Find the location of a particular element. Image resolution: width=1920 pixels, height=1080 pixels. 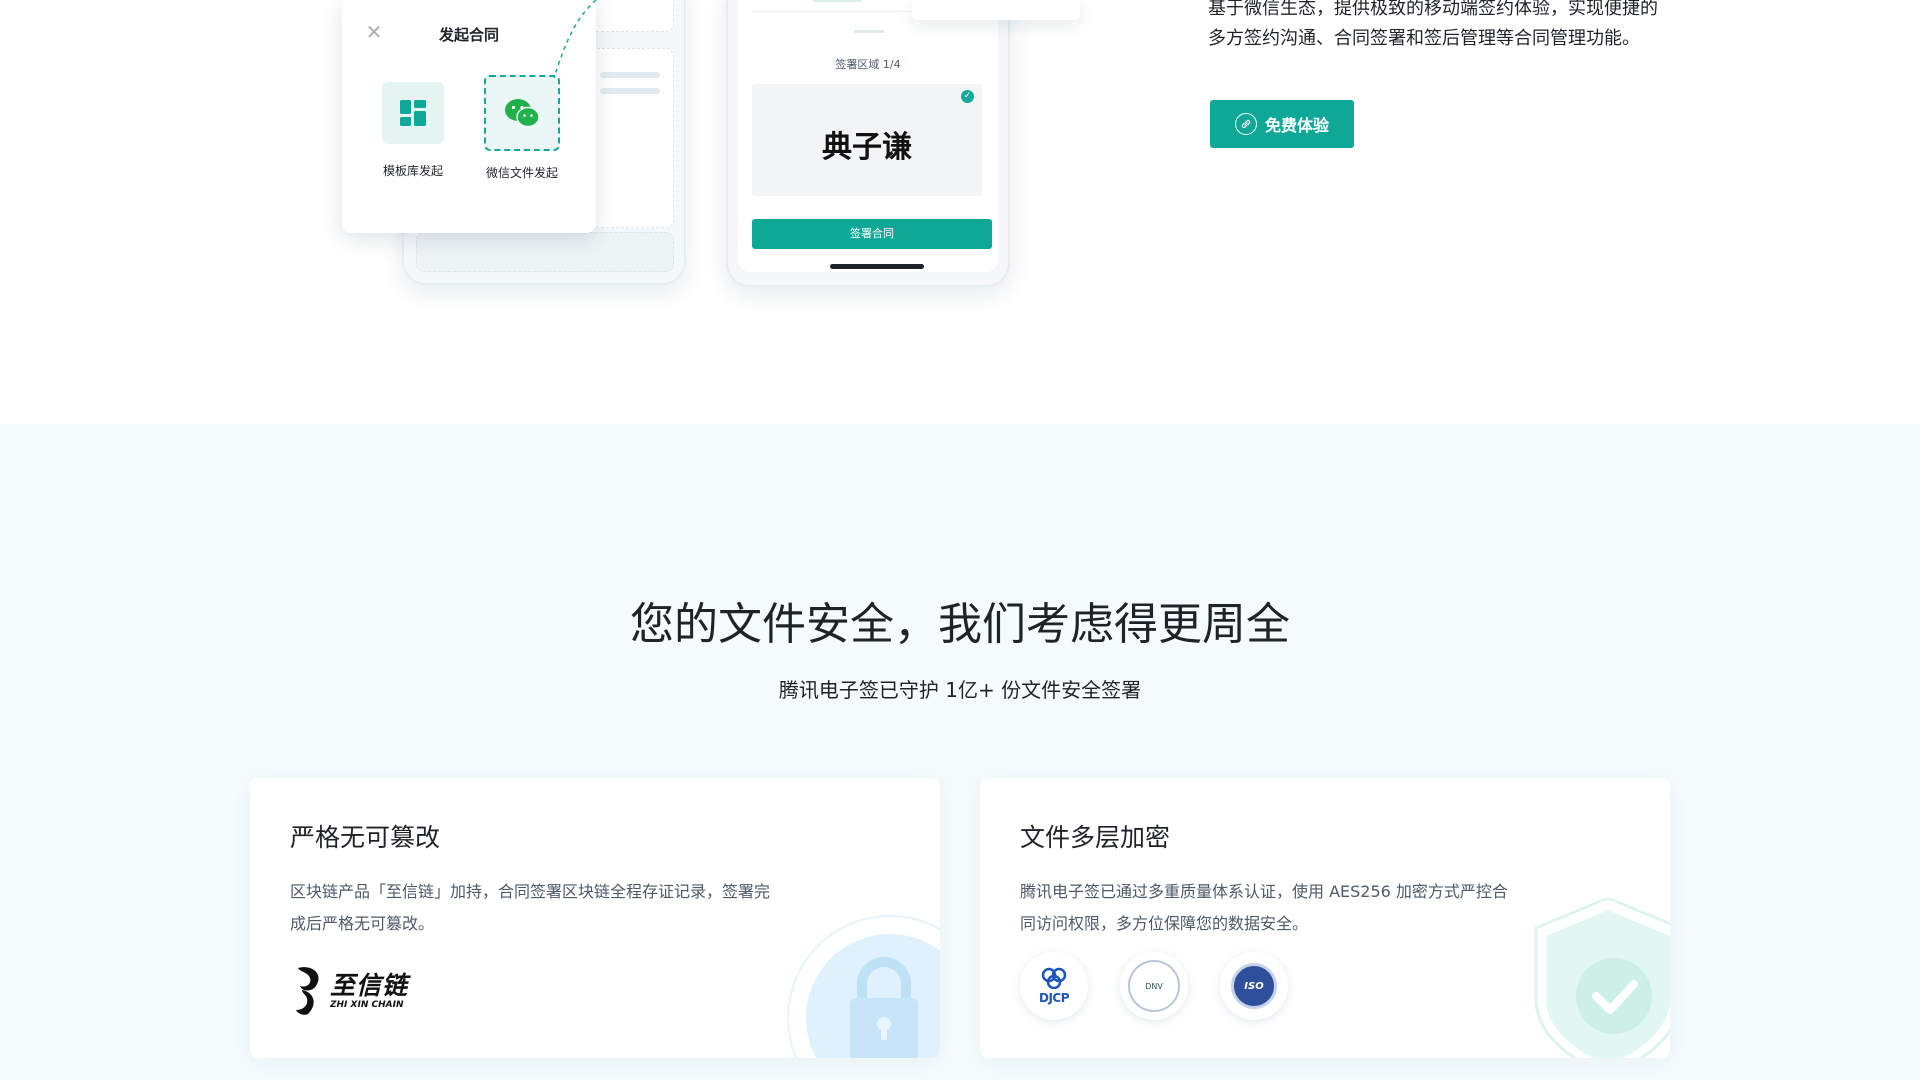

description-line: 基于微信生态，提供极致的移动端签约体验，实现便捷的 is located at coordinates (1433, 9).